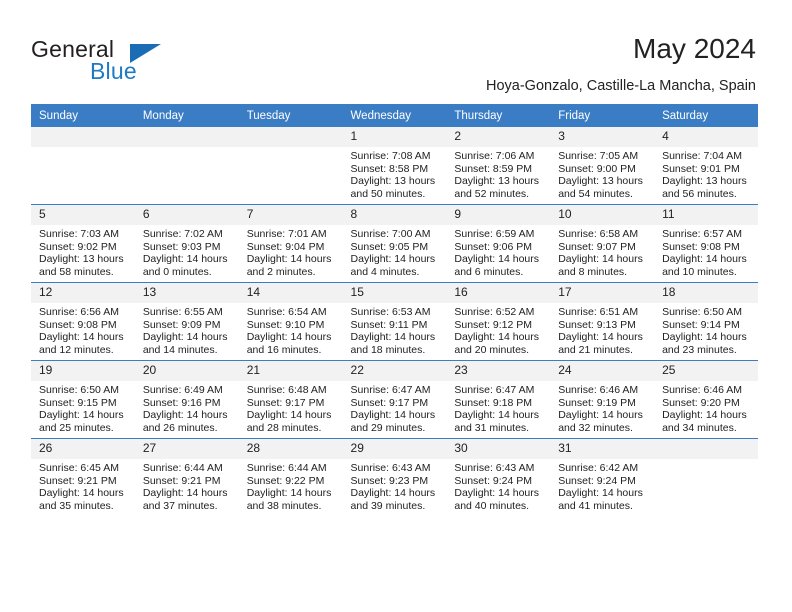  What do you see at coordinates (181, 480) in the screenshot?
I see `day-sunset-text: Sunset: 9:21 PM` at bounding box center [181, 480].